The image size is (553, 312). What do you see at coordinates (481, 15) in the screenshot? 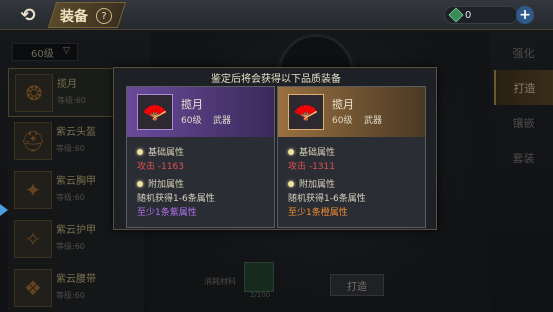
I see `currency-box: 0` at bounding box center [481, 15].